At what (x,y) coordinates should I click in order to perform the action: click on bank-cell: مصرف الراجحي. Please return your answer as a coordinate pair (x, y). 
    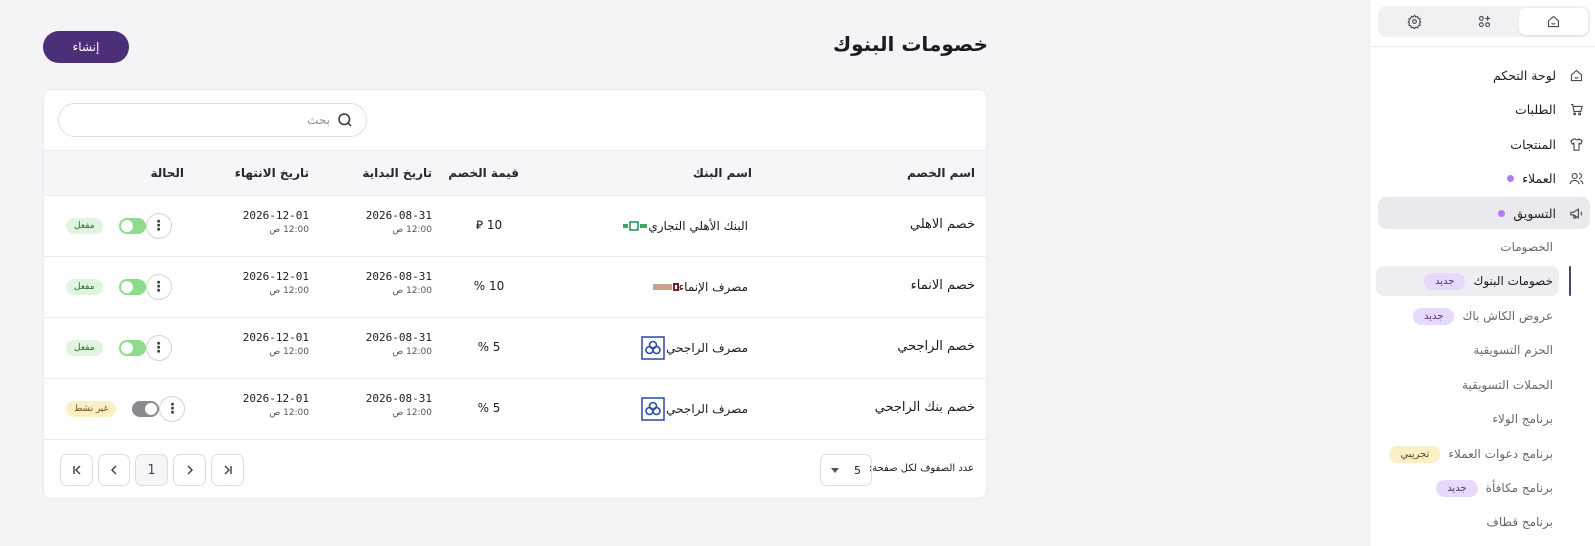
    Looking at the image, I should click on (688, 409).